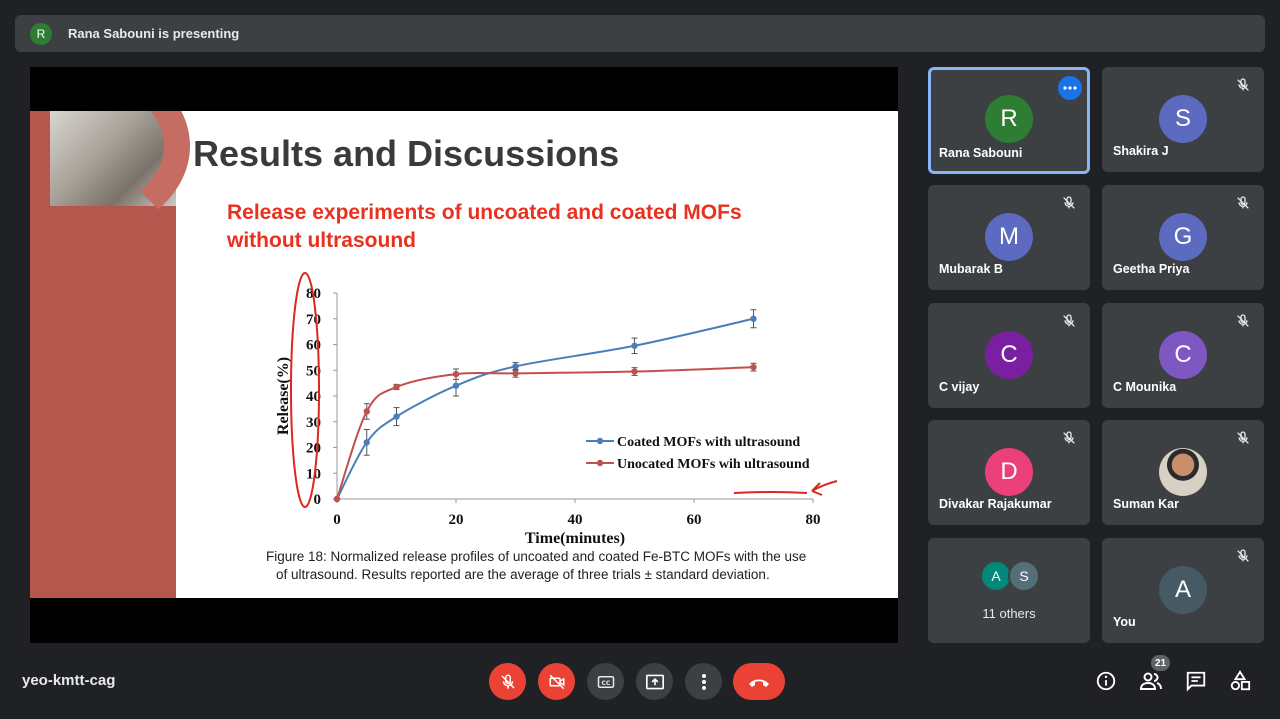  I want to click on captions-button: CC, so click(605, 681).